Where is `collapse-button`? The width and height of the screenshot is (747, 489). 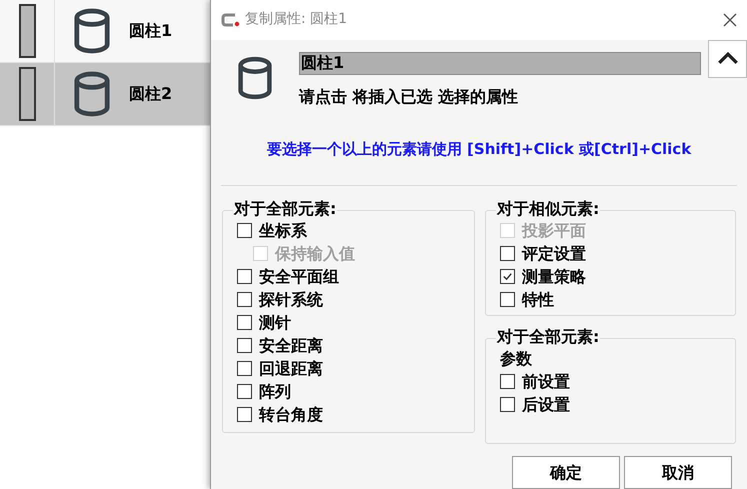
collapse-button is located at coordinates (727, 59).